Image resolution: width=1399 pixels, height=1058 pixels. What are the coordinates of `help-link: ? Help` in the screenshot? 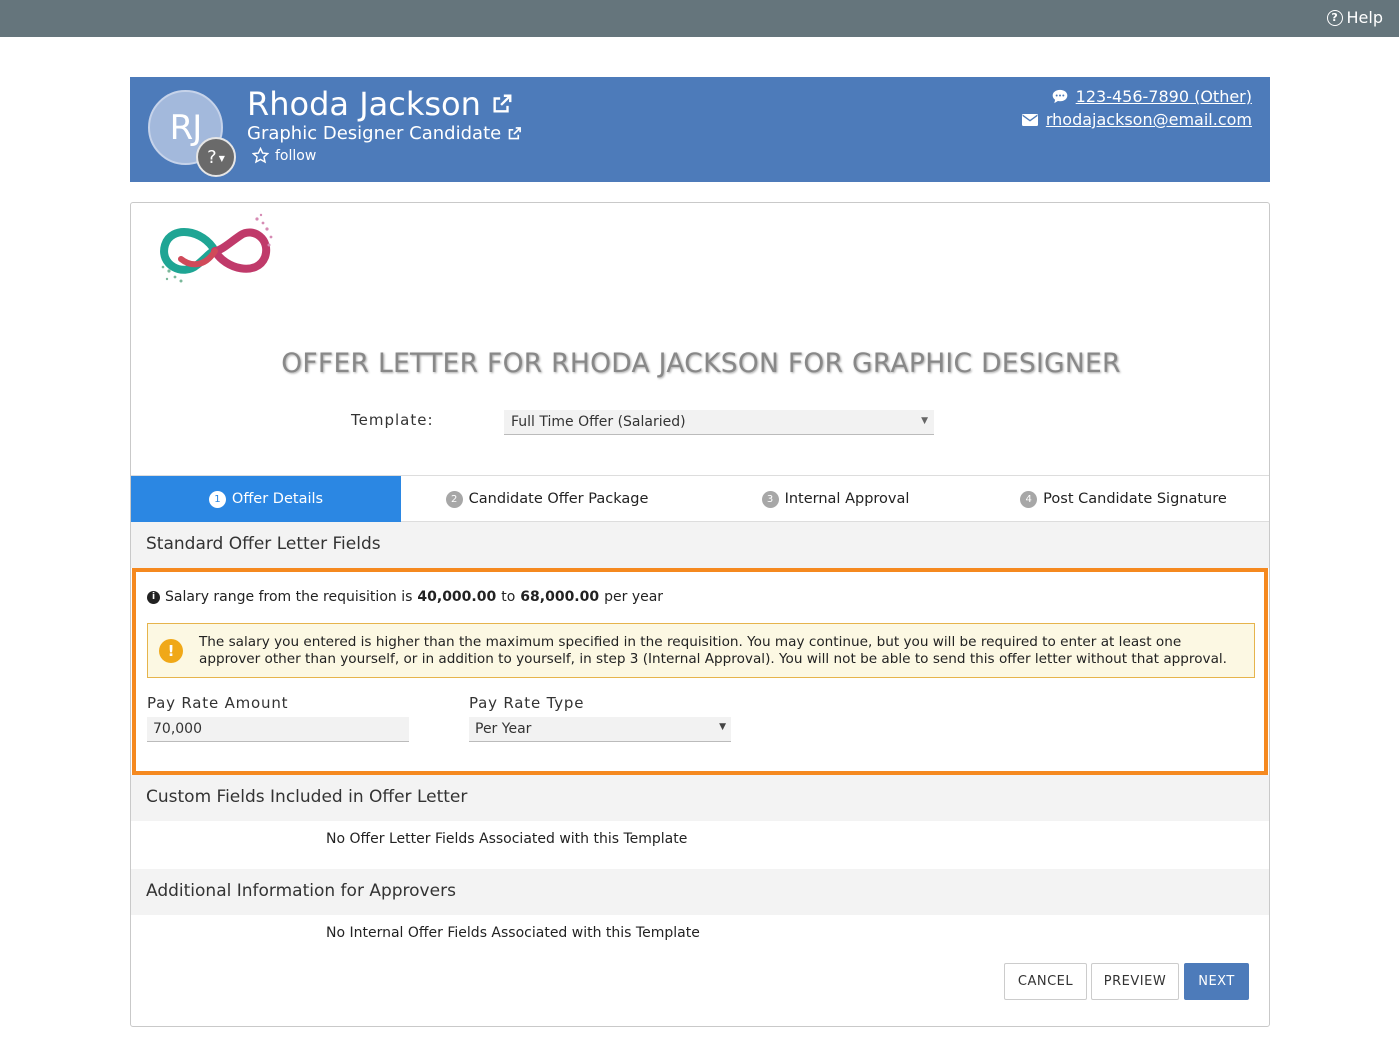 It's located at (1354, 17).